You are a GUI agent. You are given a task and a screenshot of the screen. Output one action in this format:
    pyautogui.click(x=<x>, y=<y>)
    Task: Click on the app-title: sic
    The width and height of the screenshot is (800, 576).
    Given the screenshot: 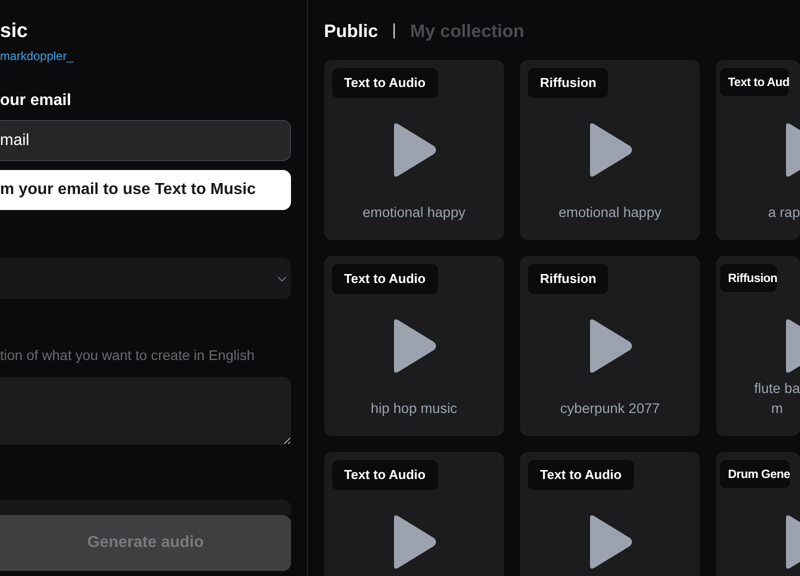 What is the action you would take?
    pyautogui.click(x=14, y=31)
    